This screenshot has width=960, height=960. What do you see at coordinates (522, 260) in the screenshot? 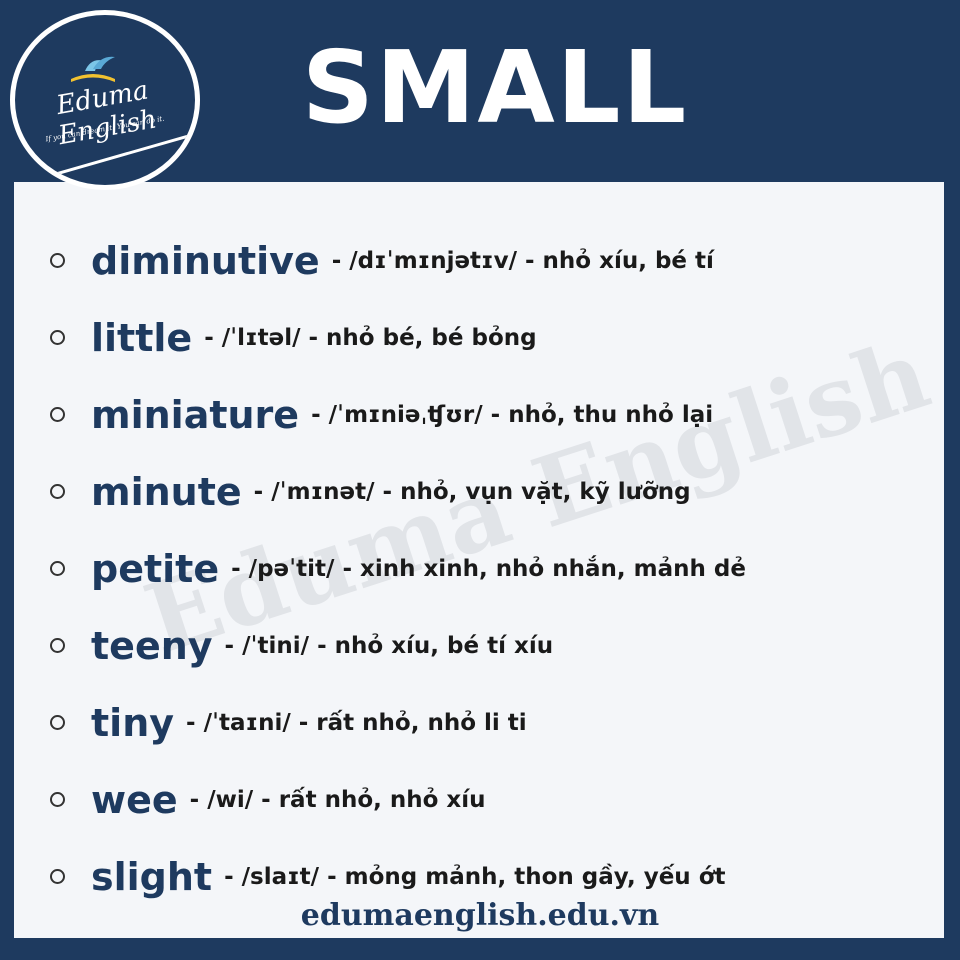
I see `vocab-definition: - /dɪˈmɪnjətɪv/ - nhỏ xíu, bé tí` at bounding box center [522, 260].